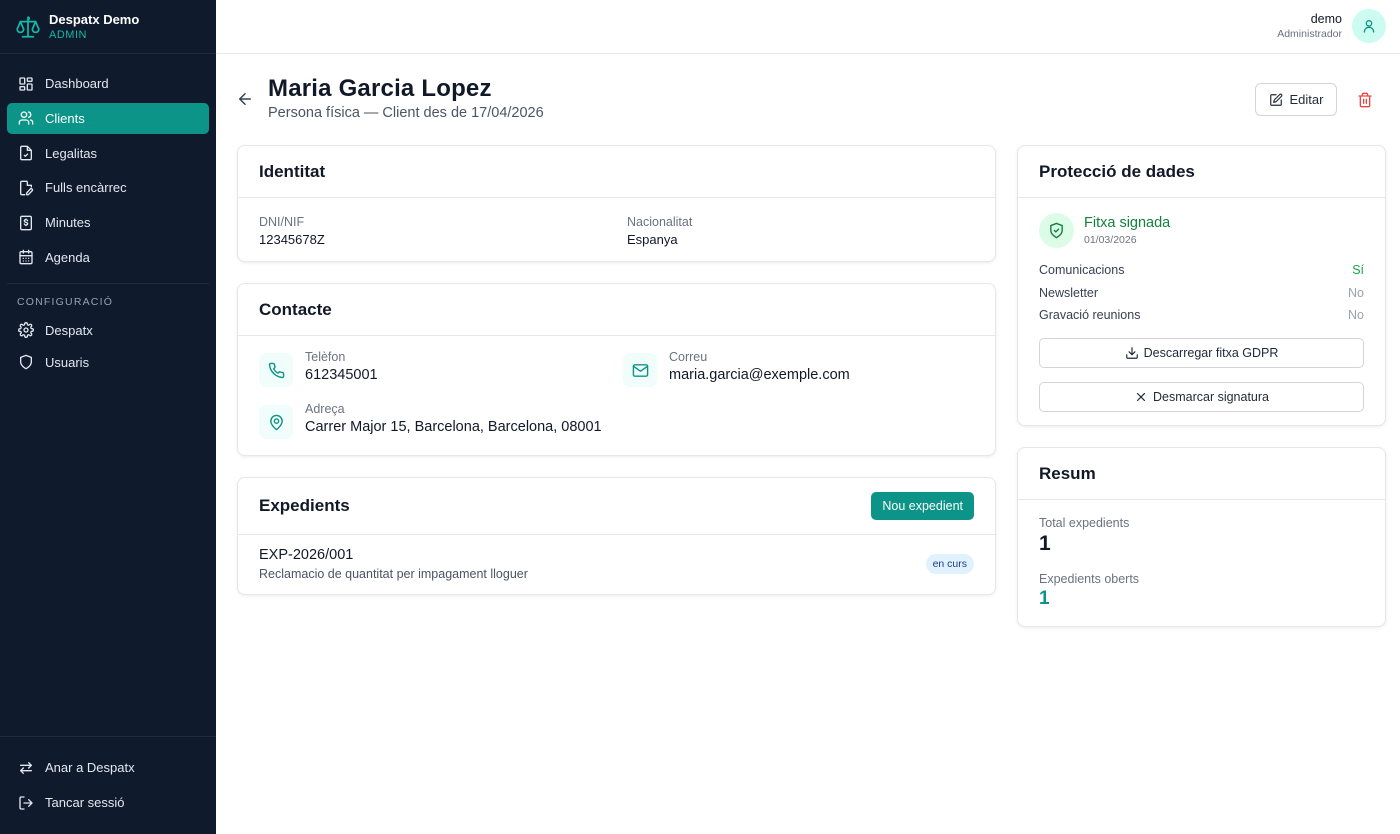  I want to click on total-expedients-stat: Total expedients 1, so click(1084, 536).